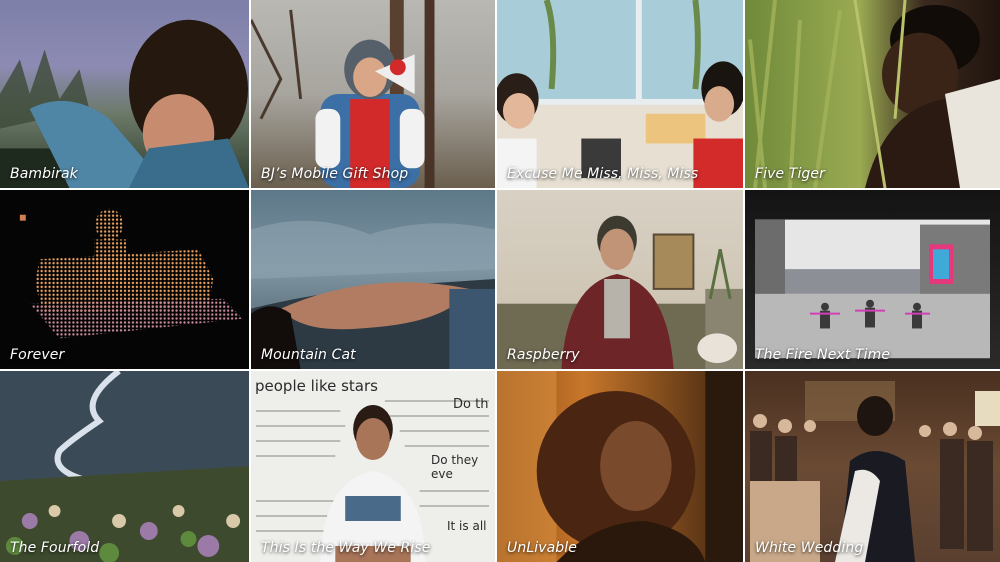 This screenshot has height=562, width=1000. What do you see at coordinates (471, 404) in the screenshot?
I see `whiteboard-line: Do th` at bounding box center [471, 404].